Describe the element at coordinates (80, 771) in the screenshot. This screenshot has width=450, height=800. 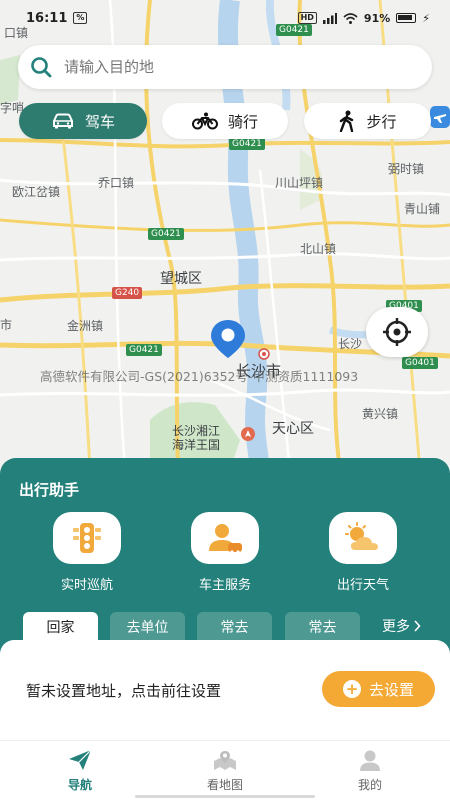
I see `nav-navigate: 导航` at that location.